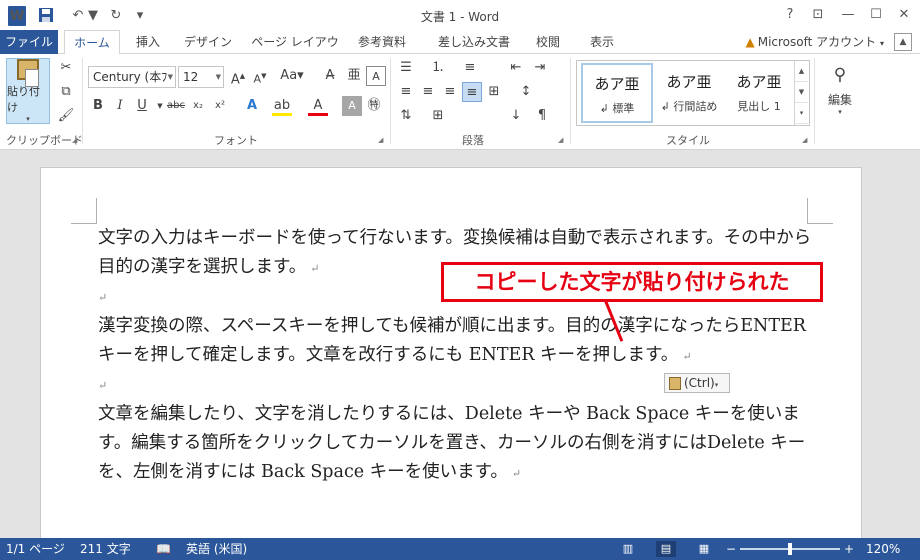 The width and height of the screenshot is (920, 560). Describe the element at coordinates (628, 549) in the screenshot. I see `read-mode-icon: ▥` at that location.